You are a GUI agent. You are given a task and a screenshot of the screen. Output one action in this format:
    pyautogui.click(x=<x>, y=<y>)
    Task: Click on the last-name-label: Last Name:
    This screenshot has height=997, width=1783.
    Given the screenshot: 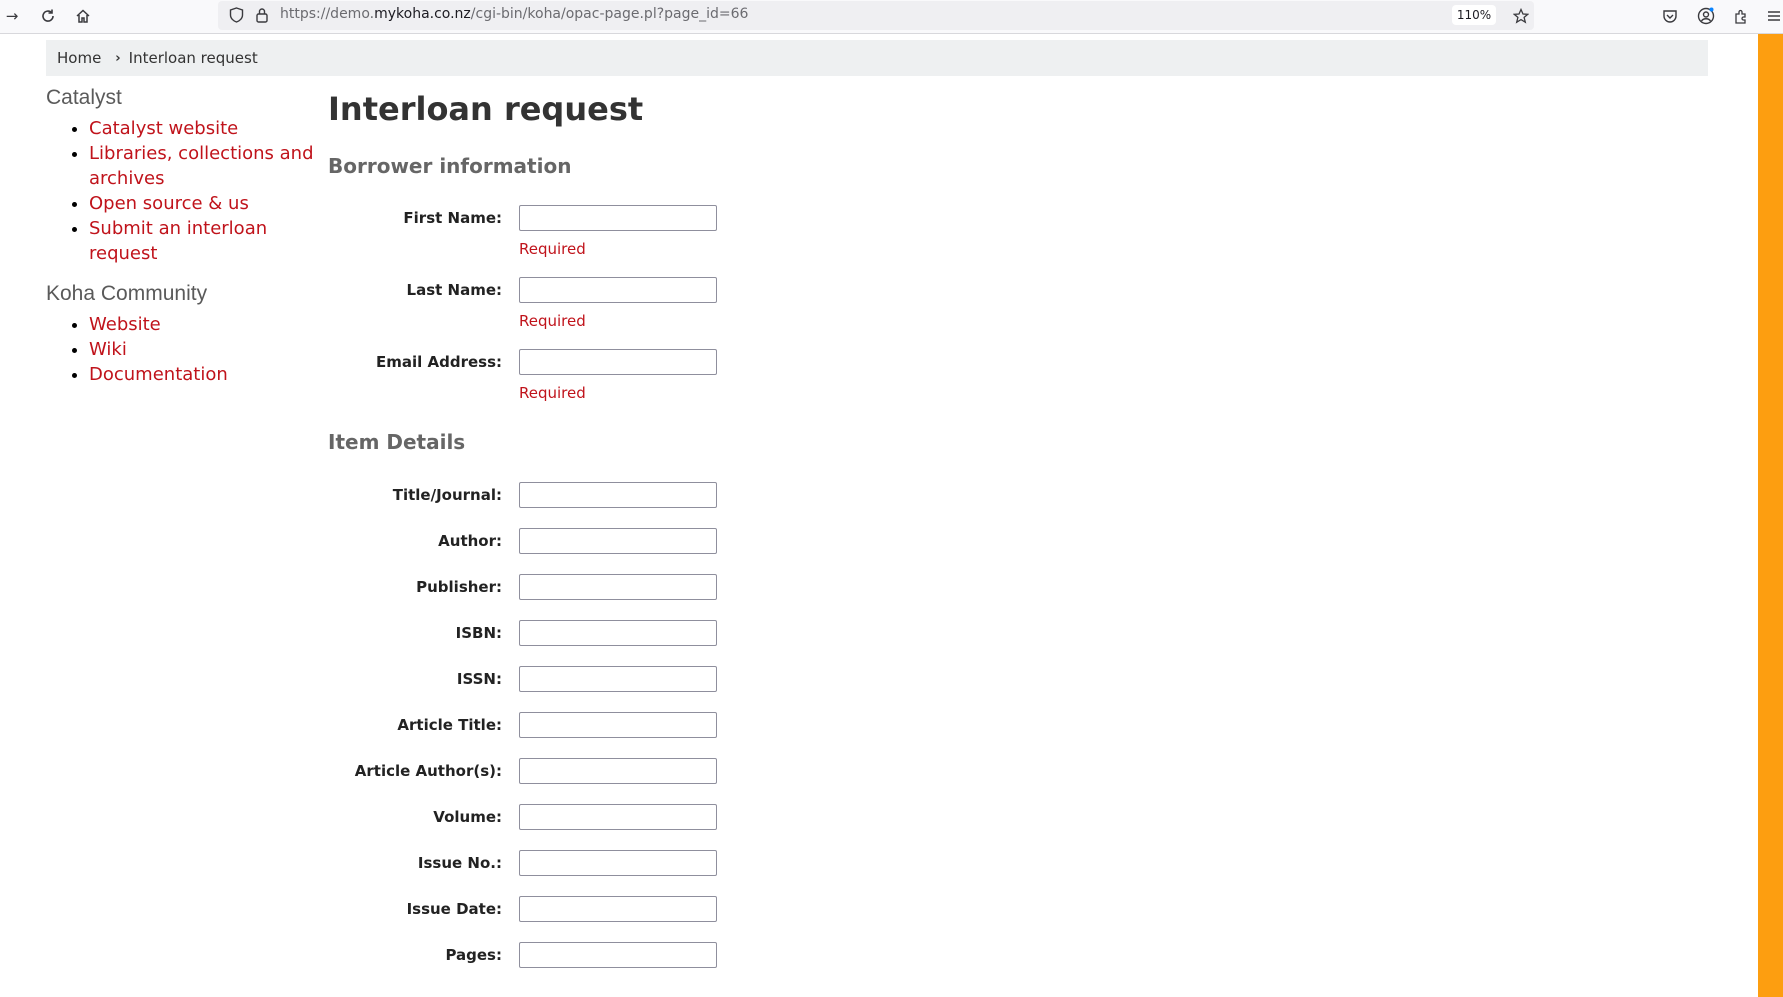 What is the action you would take?
    pyautogui.click(x=454, y=290)
    